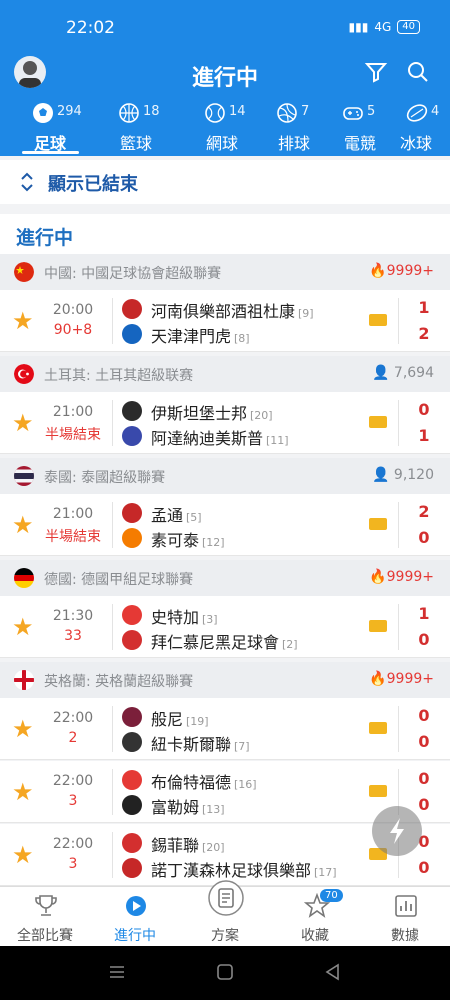 The image size is (450, 1000). I want to click on team-rank: [8], so click(242, 338).